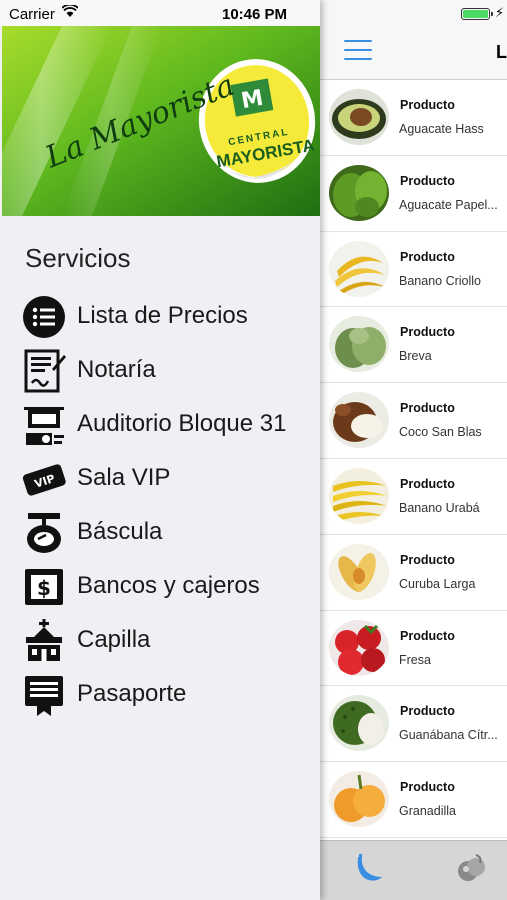  Describe the element at coordinates (78, 258) in the screenshot. I see `section-title: Servicios` at that location.